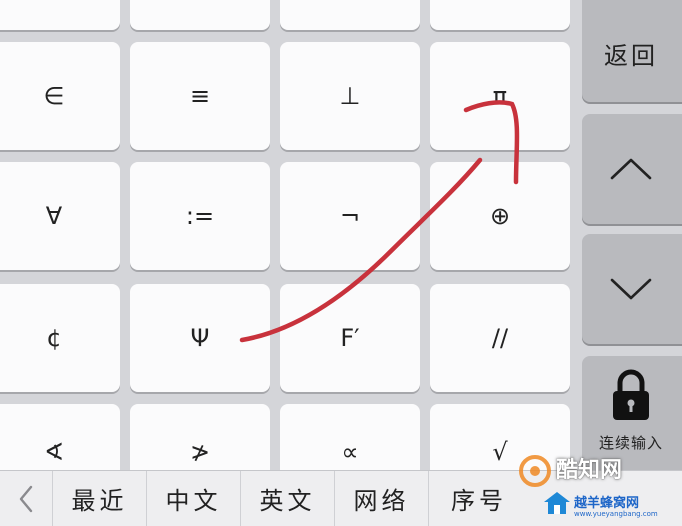 This screenshot has width=682, height=526. Describe the element at coordinates (54, 452) in the screenshot. I see `key-label: ∢` at that location.